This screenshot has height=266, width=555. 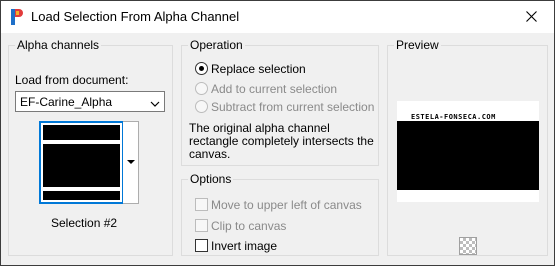 I want to click on add-to-selection-radio, so click(x=201, y=88).